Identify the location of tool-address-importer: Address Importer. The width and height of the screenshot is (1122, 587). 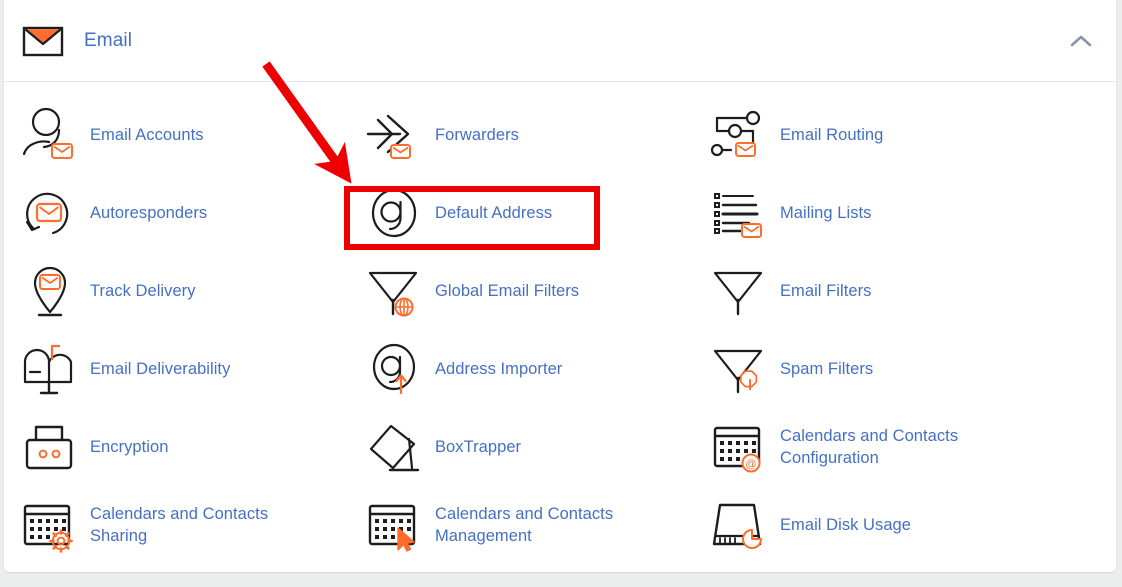
(535, 369).